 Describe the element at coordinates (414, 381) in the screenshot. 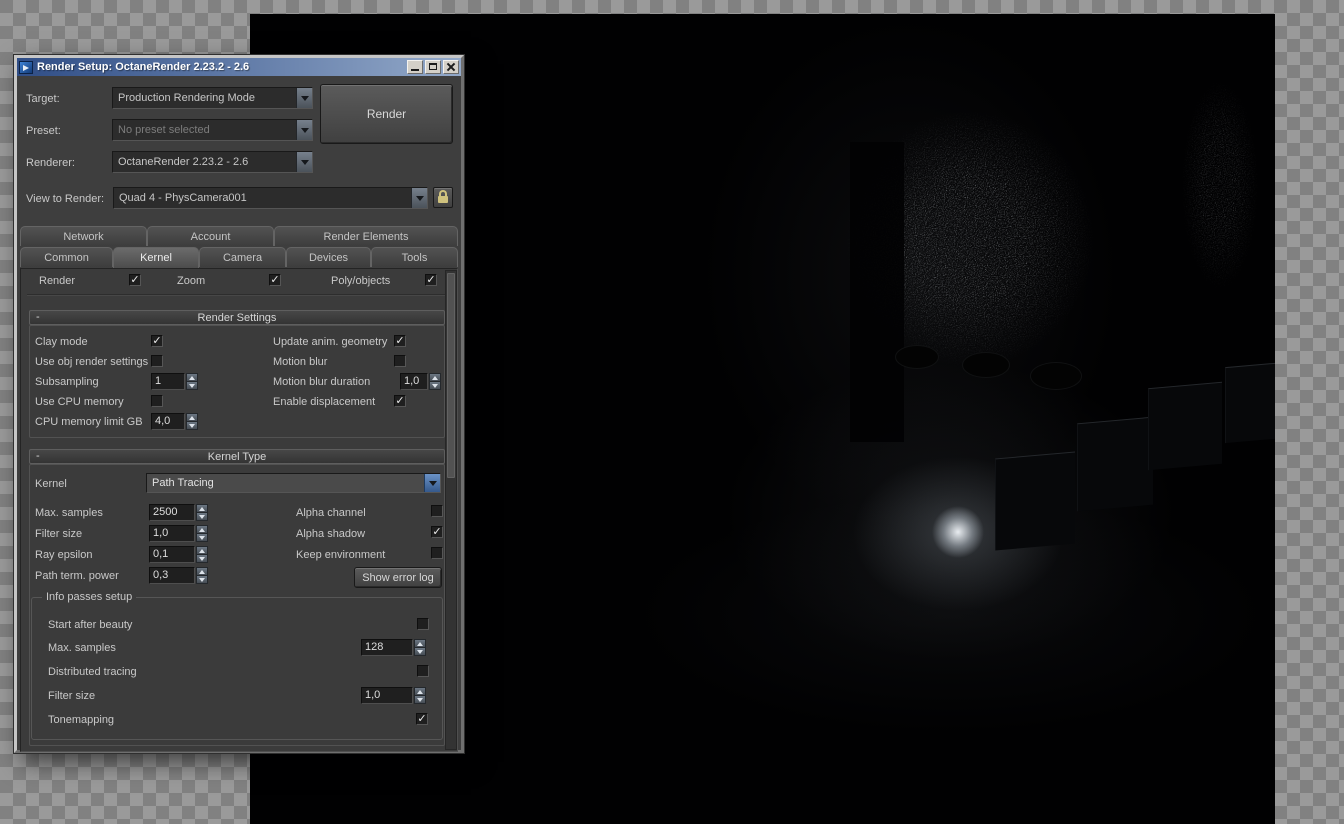

I see `motion-blur-duration-field: 1,0` at that location.